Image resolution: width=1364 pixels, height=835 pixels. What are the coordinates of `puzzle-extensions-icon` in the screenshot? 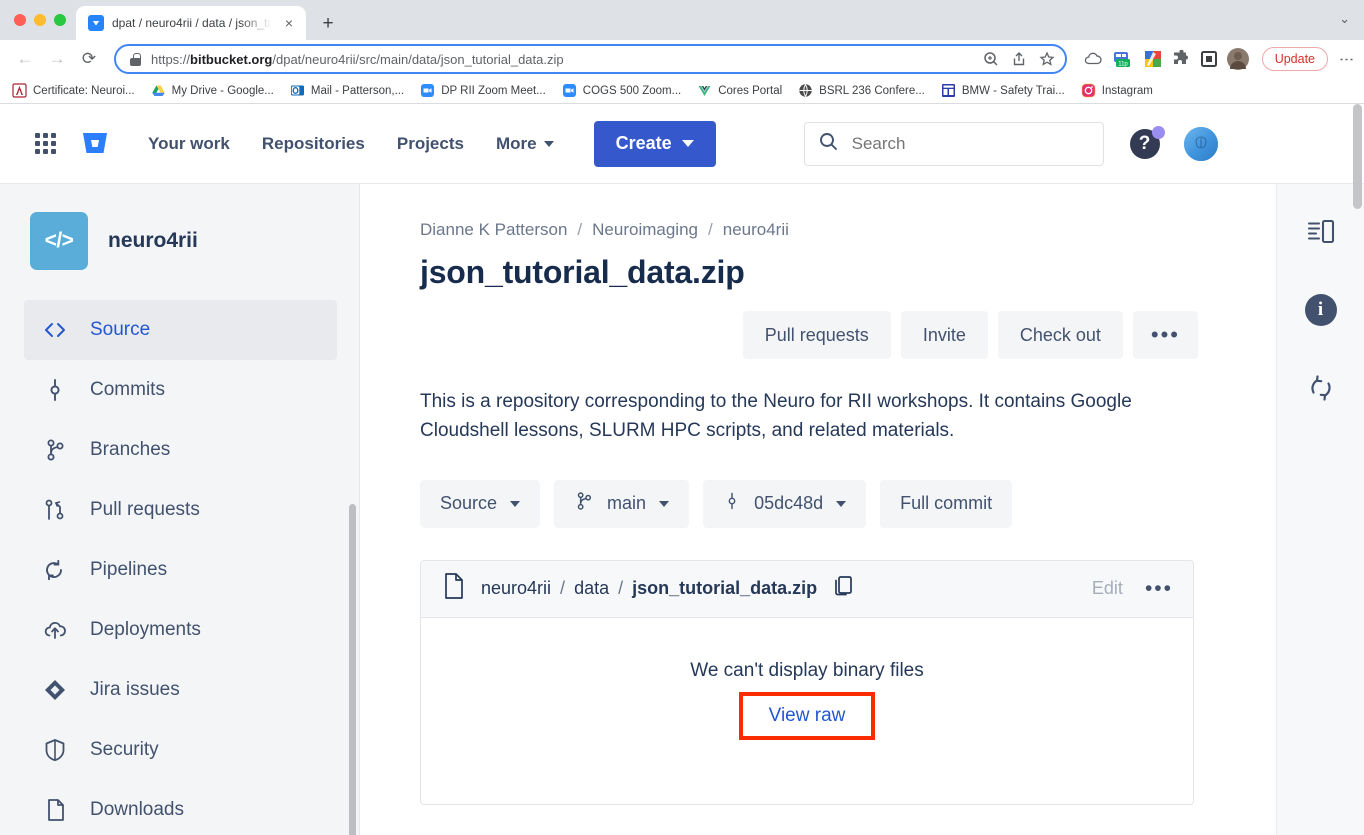 It's located at (1181, 59).